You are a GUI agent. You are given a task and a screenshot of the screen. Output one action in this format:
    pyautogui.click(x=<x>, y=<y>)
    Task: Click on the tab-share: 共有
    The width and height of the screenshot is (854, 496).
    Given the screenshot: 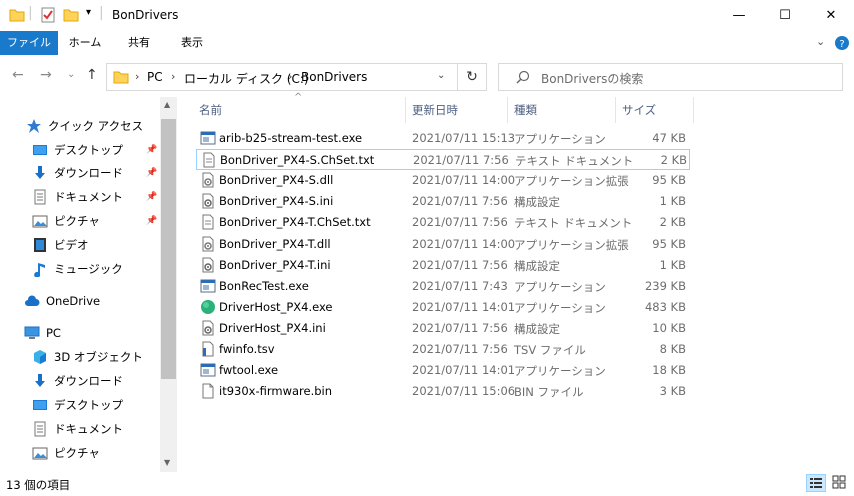 What is the action you would take?
    pyautogui.click(x=139, y=43)
    